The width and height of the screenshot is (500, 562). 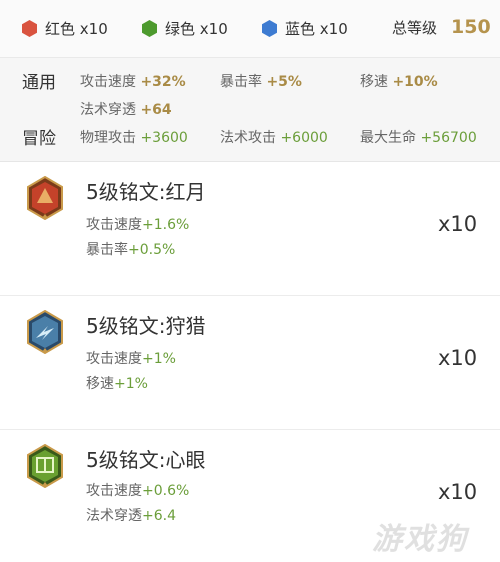 I want to click on mind-eye-rune-icon, so click(x=45, y=466).